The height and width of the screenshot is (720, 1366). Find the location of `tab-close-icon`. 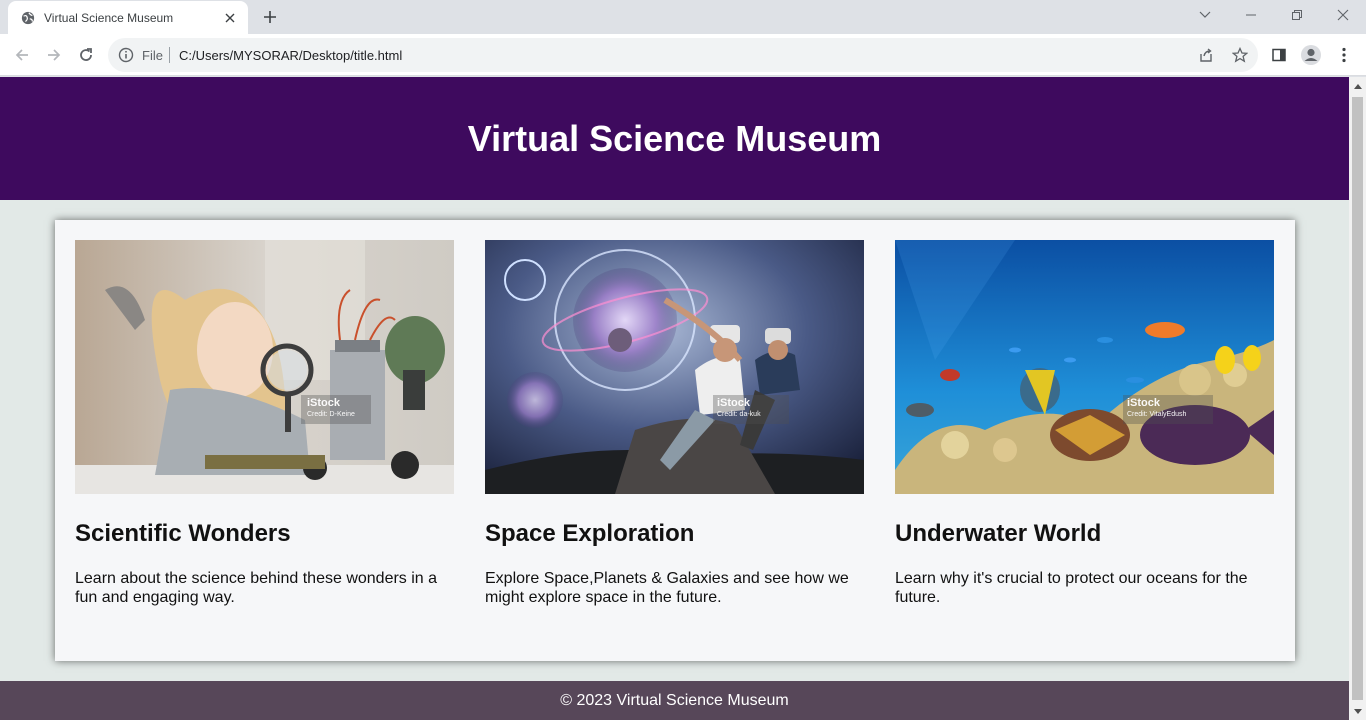

tab-close-icon is located at coordinates (230, 18).